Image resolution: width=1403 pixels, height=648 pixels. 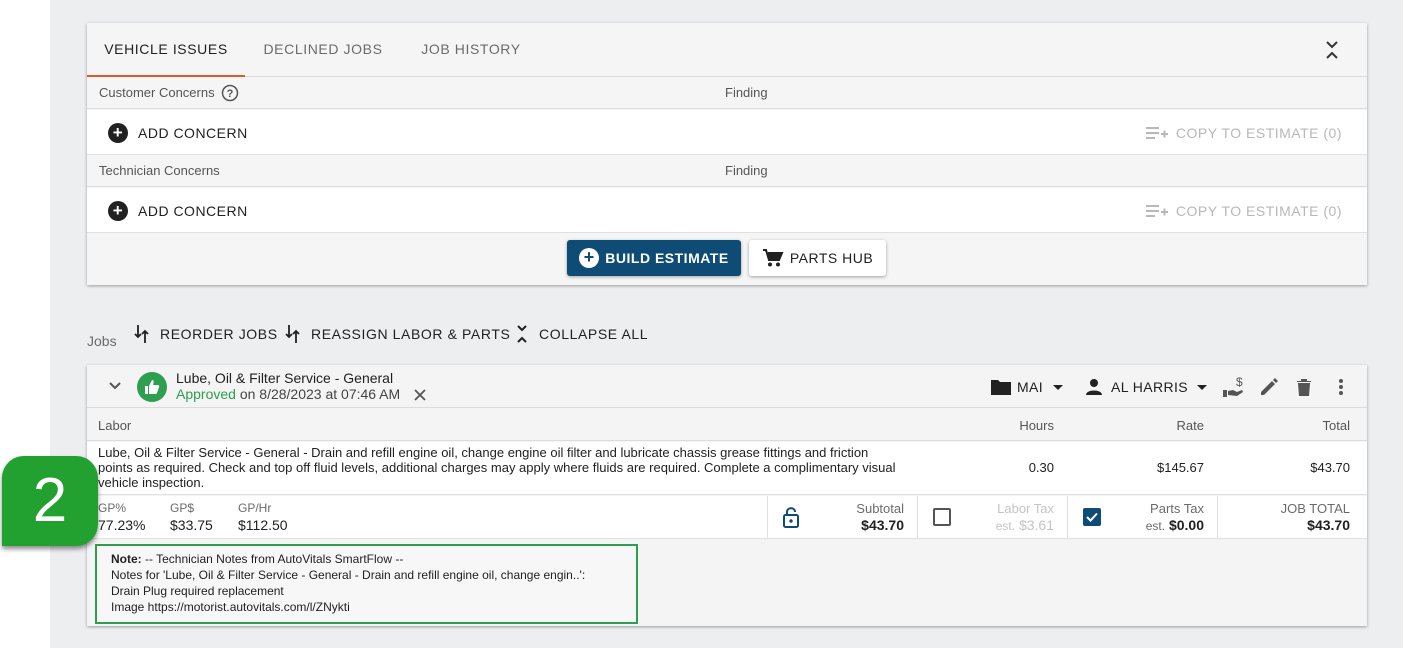 I want to click on callout-step-badge: 2, so click(x=50, y=501).